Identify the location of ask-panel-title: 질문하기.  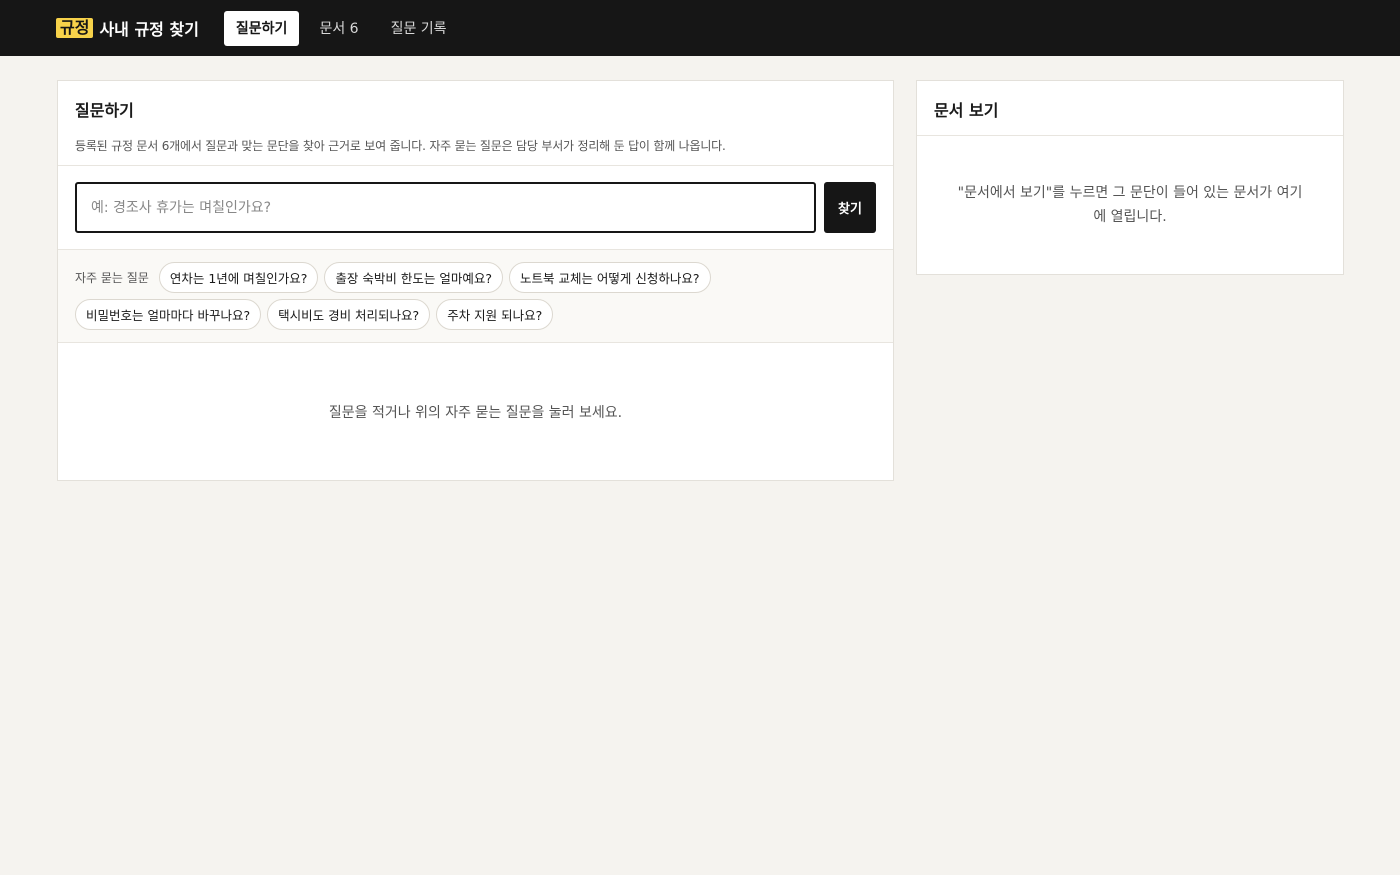
(104, 110).